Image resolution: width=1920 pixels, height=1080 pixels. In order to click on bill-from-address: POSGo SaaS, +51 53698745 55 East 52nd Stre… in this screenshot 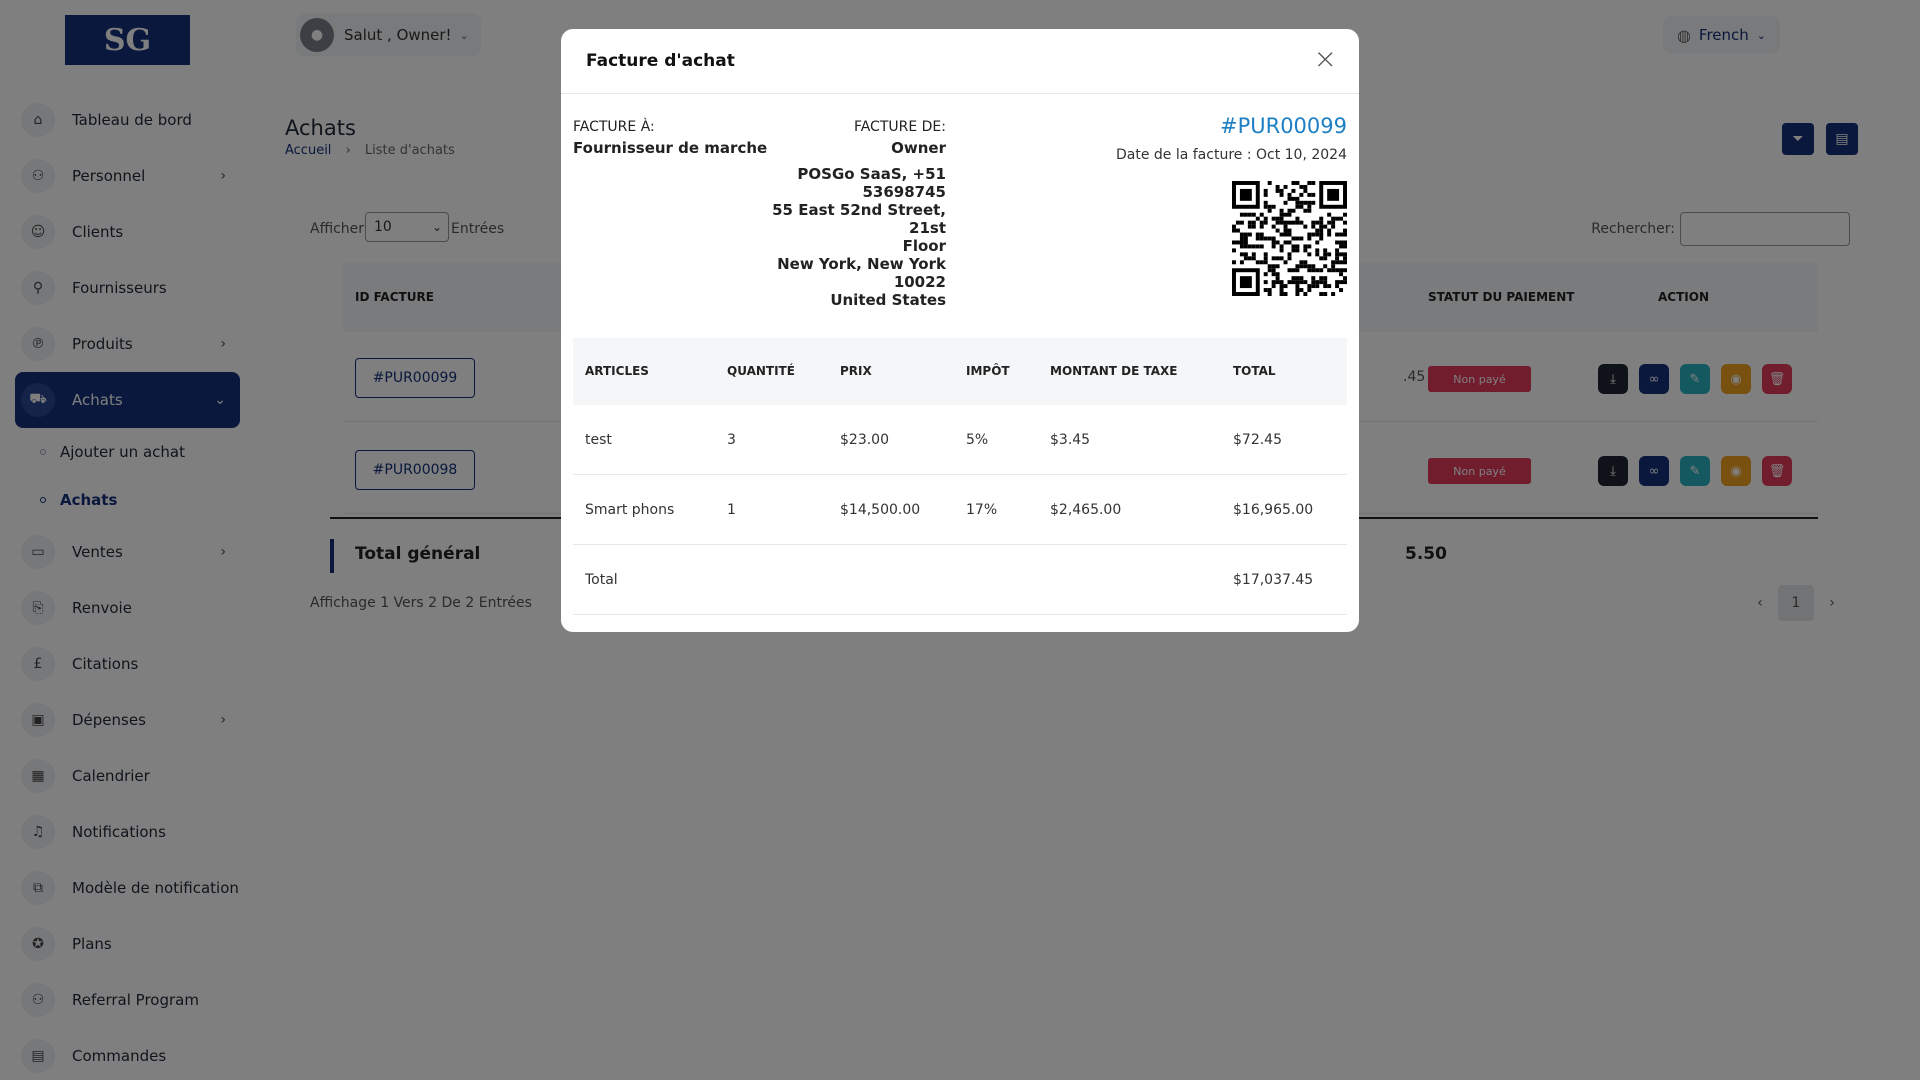, I will do `click(843, 237)`.